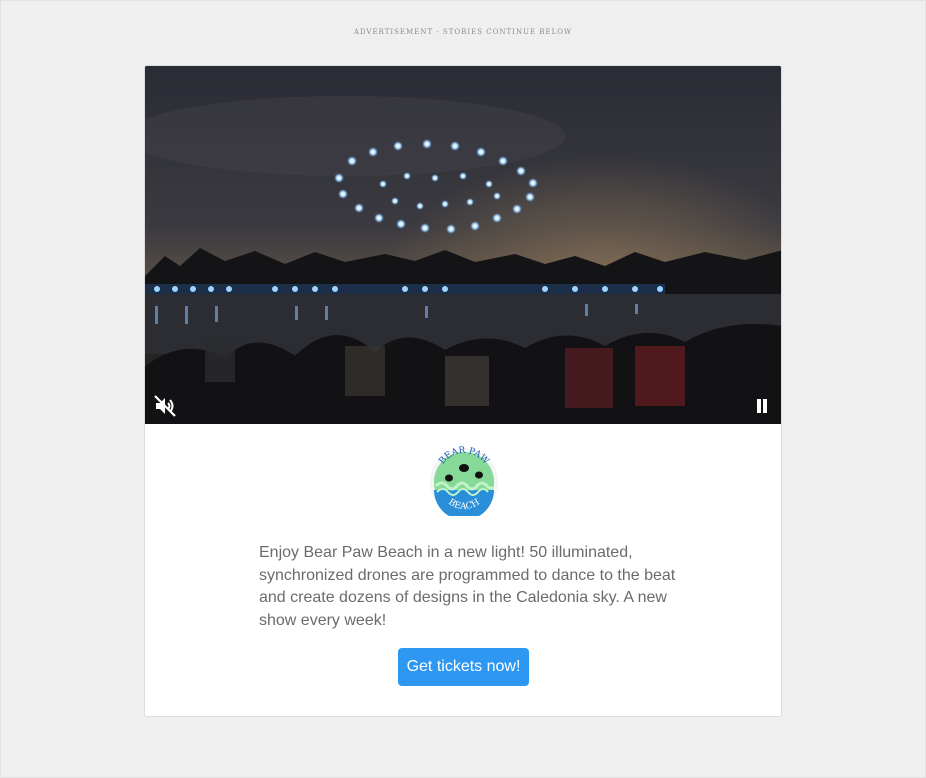 This screenshot has width=926, height=778. Describe the element at coordinates (464, 480) in the screenshot. I see `bear-paw-beach-logo: BEAR PAW BEACH` at that location.